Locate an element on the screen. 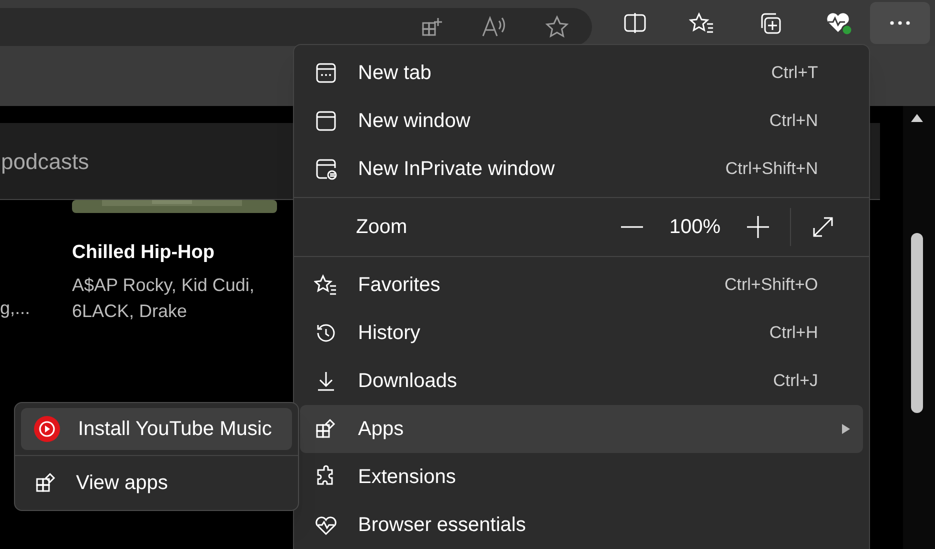  search-text: podcasts is located at coordinates (45, 162).